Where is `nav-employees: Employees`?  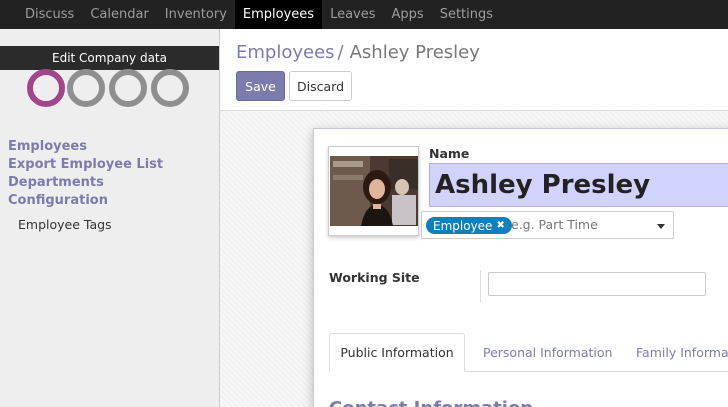 nav-employees: Employees is located at coordinates (278, 14).